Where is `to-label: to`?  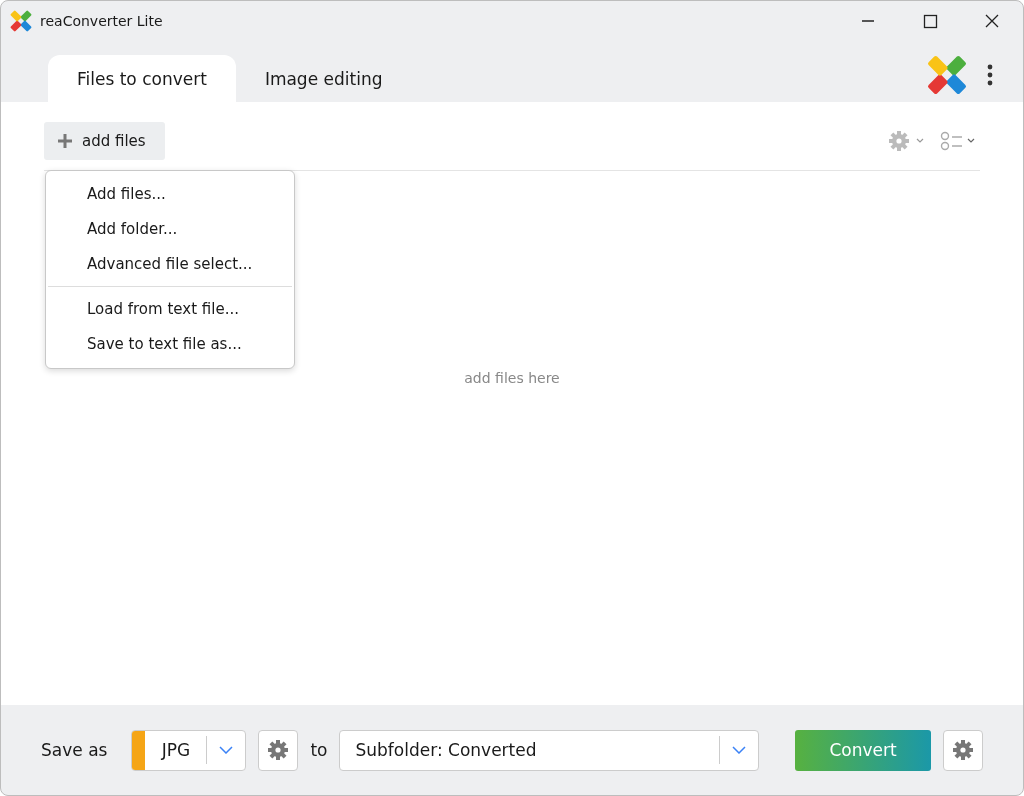 to-label: to is located at coordinates (319, 750).